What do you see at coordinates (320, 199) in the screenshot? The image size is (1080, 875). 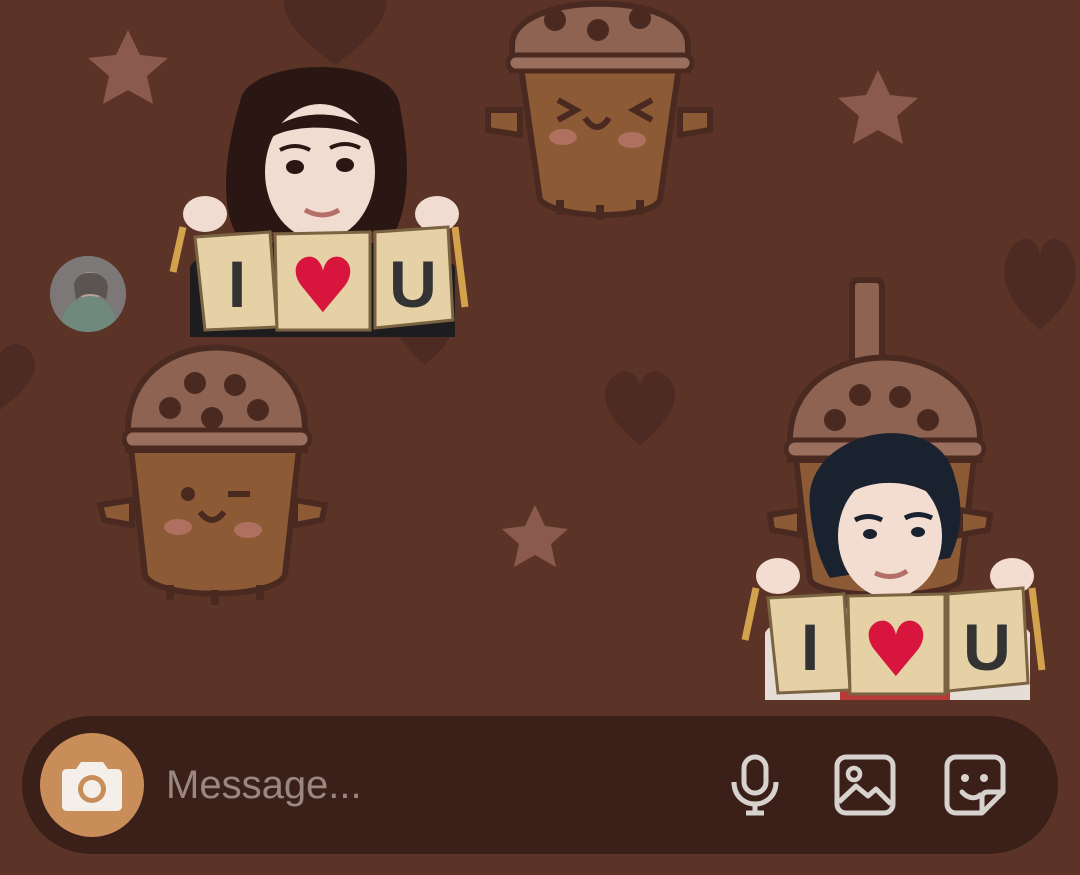 I see `love-sticker-received: I ♥ U` at bounding box center [320, 199].